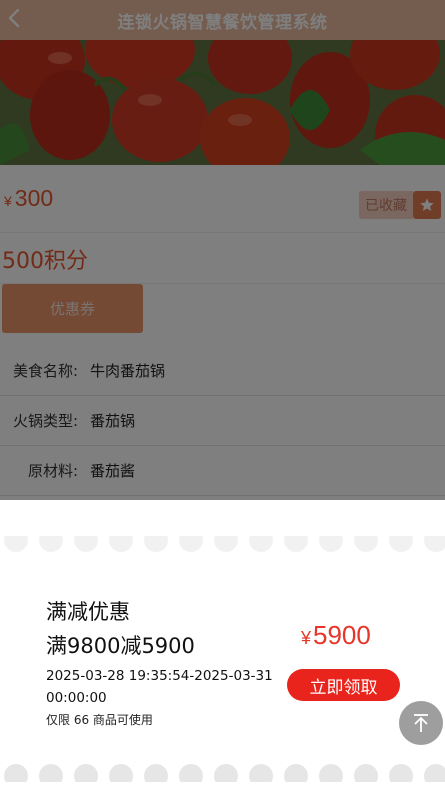 This screenshot has width=445, height=795. Describe the element at coordinates (159, 687) in the screenshot. I see `coupon-validity: 2025-03-28 19:35:54-2025-03-31 00:00:00` at that location.